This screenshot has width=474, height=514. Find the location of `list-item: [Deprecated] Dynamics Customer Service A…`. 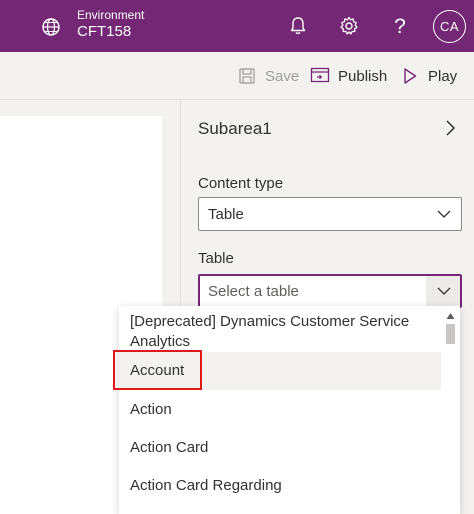

list-item: [Deprecated] Dynamics Customer Service A… is located at coordinates (280, 332).